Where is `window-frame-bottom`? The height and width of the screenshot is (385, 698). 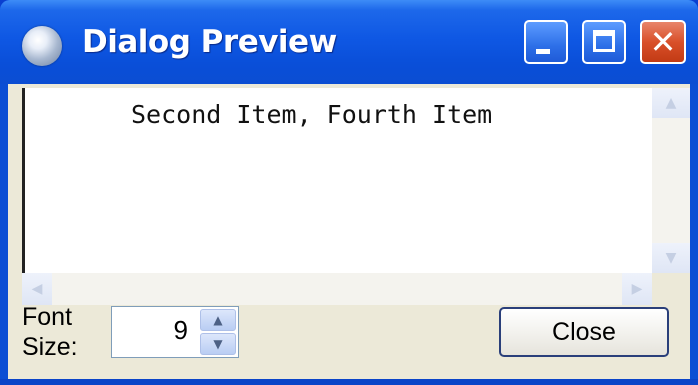 window-frame-bottom is located at coordinates (349, 382).